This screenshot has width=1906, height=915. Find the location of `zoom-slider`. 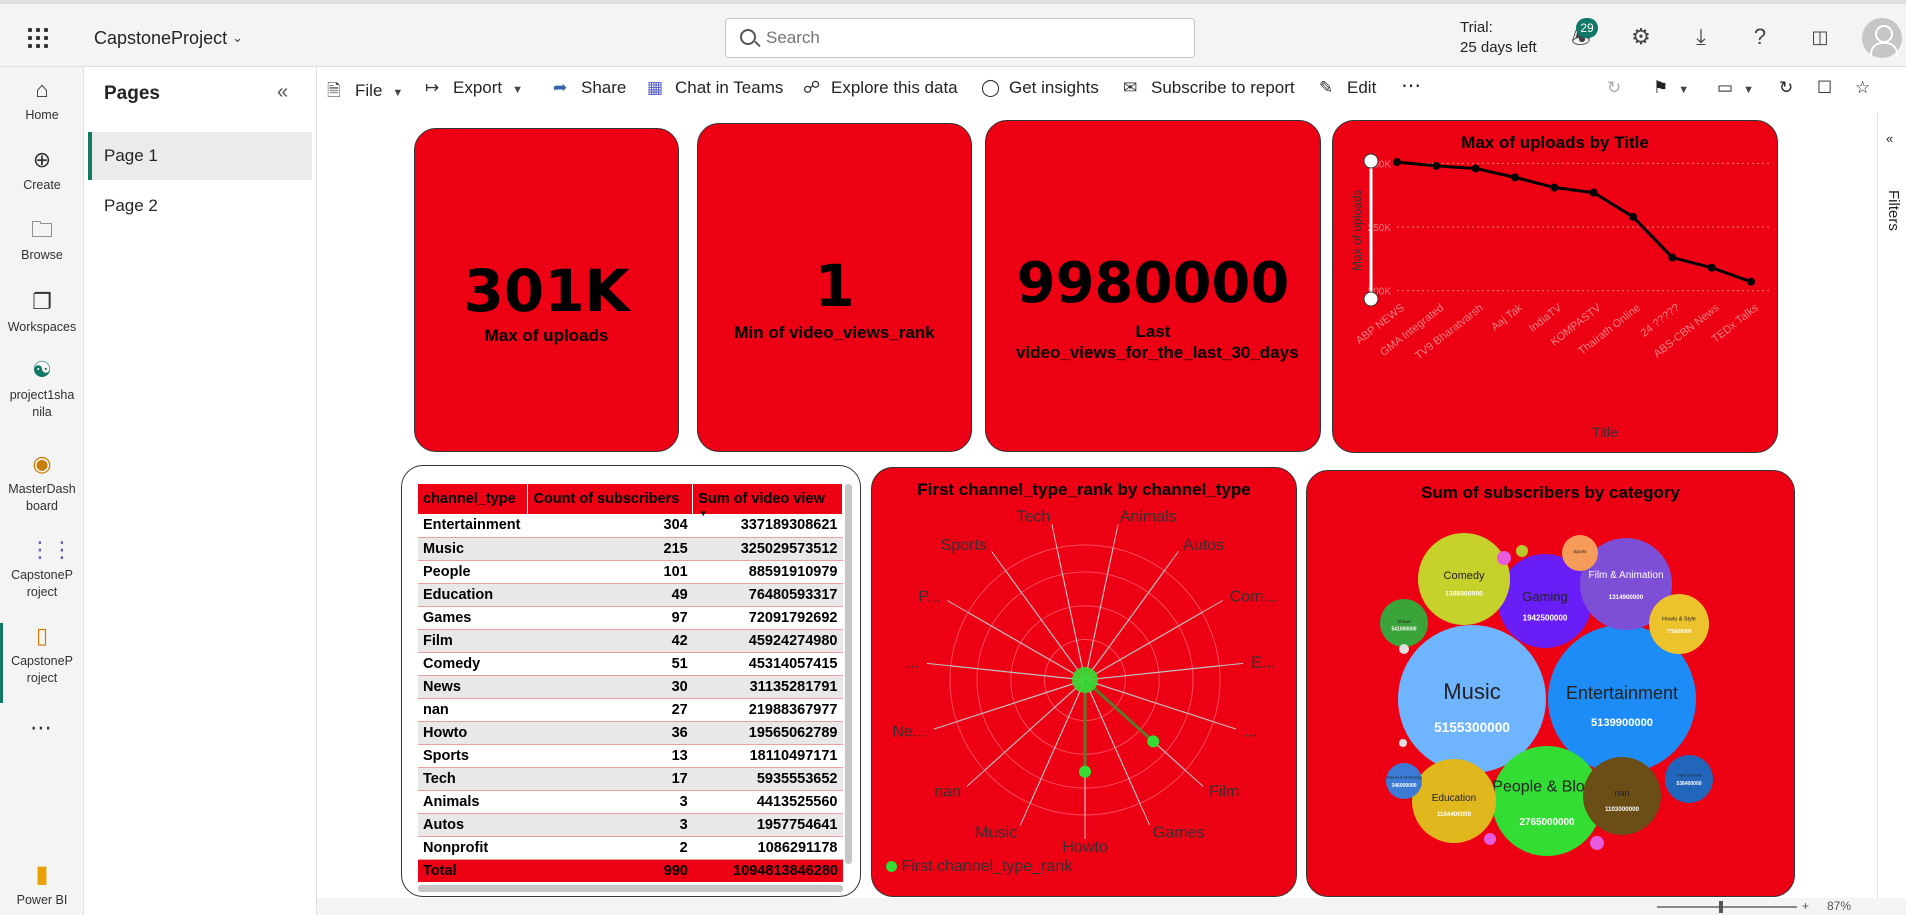

zoom-slider is located at coordinates (1727, 907).